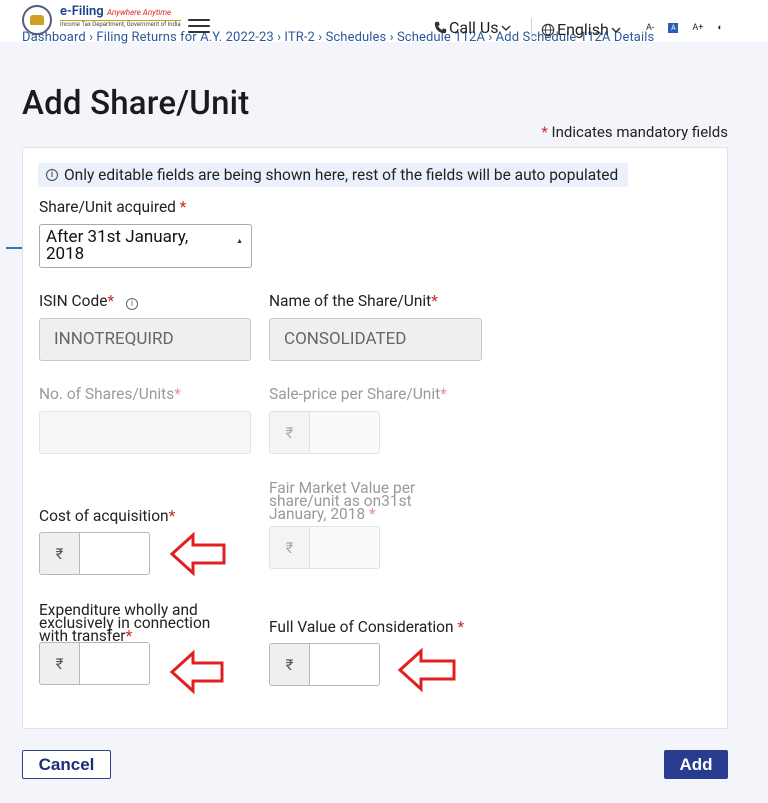 The image size is (768, 803). Describe the element at coordinates (88, 301) in the screenshot. I see `isin-label: ISIN Code* i` at that location.